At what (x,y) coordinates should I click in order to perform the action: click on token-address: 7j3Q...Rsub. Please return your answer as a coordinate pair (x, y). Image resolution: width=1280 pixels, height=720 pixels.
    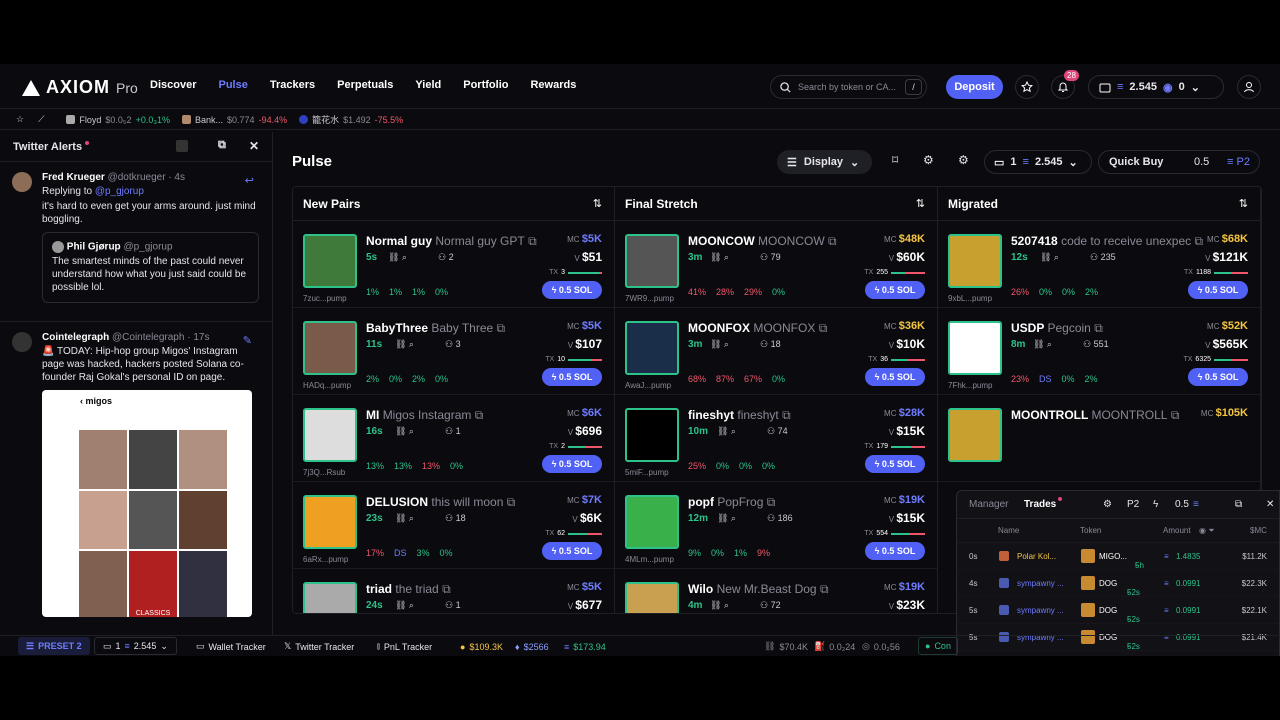
    Looking at the image, I should click on (324, 472).